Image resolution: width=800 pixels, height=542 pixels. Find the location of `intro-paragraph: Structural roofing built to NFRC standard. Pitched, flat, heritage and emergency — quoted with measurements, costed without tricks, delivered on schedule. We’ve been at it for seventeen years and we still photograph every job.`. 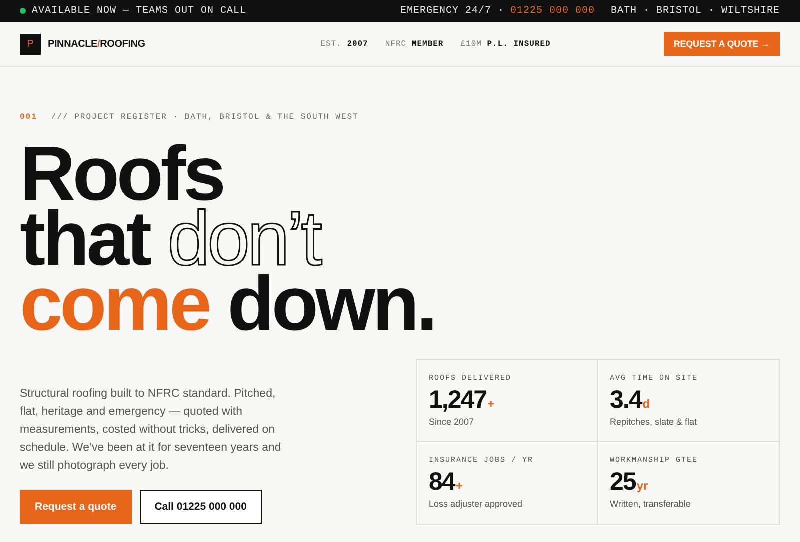

intro-paragraph: Structural roofing built to NFRC standard. Pitched, flat, heritage and emergency — quoted with measurements, costed without tricks, delivered on schedule. We’ve been at it for seventeen years and we still photograph every job. is located at coordinates (151, 430).